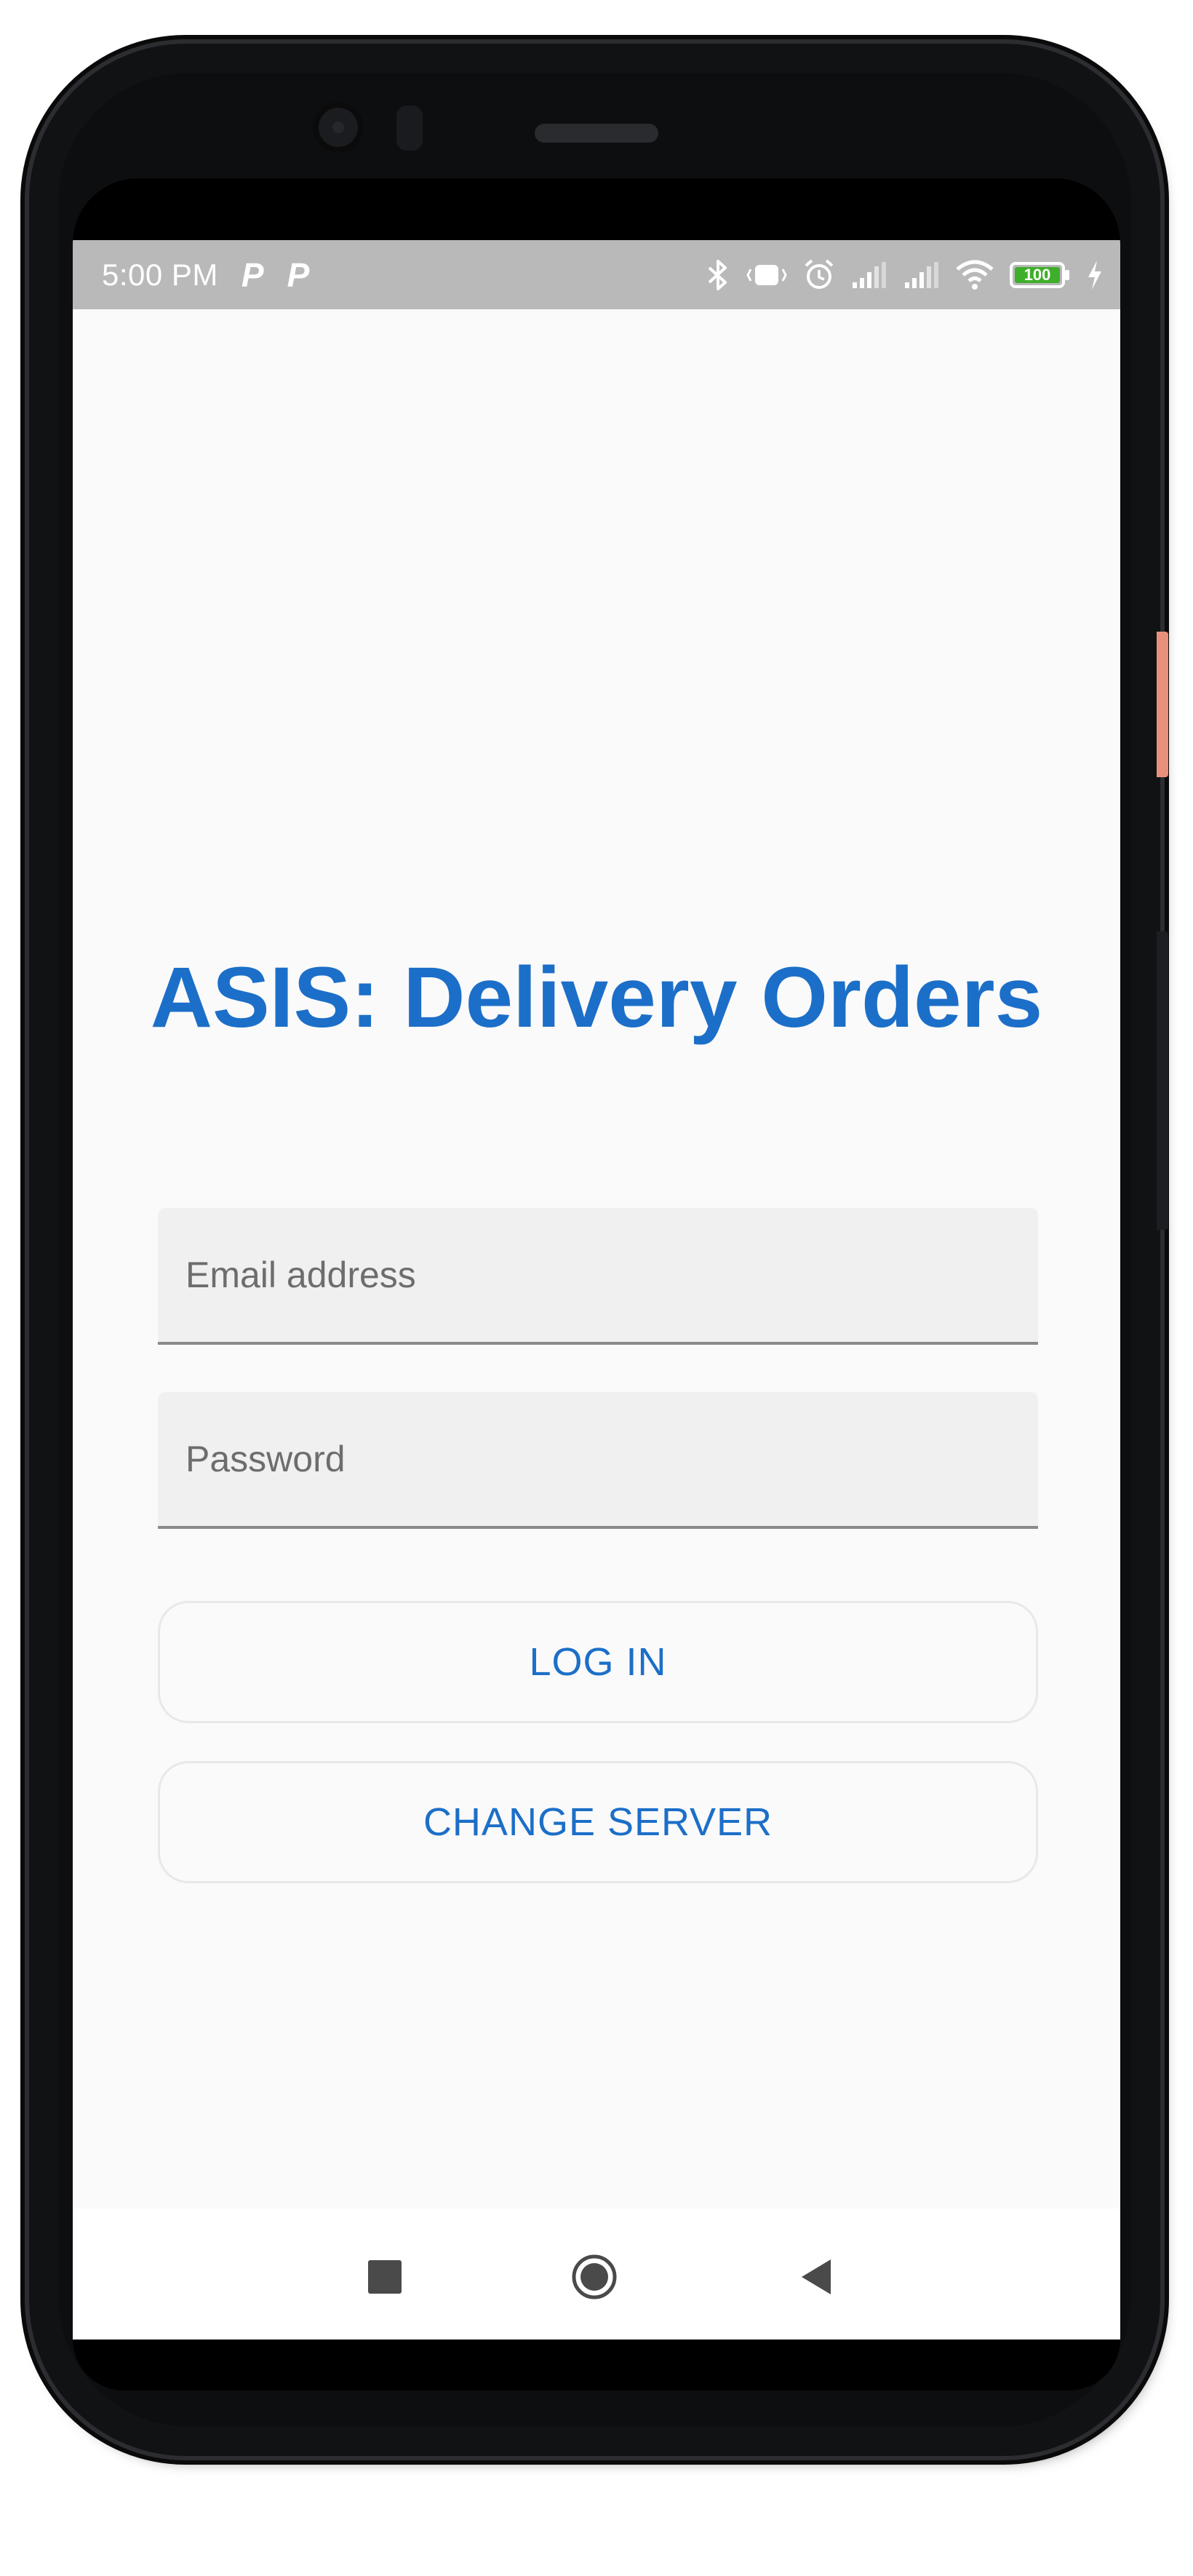 This screenshot has height=2576, width=1193. I want to click on email-input, so click(596, 1275).